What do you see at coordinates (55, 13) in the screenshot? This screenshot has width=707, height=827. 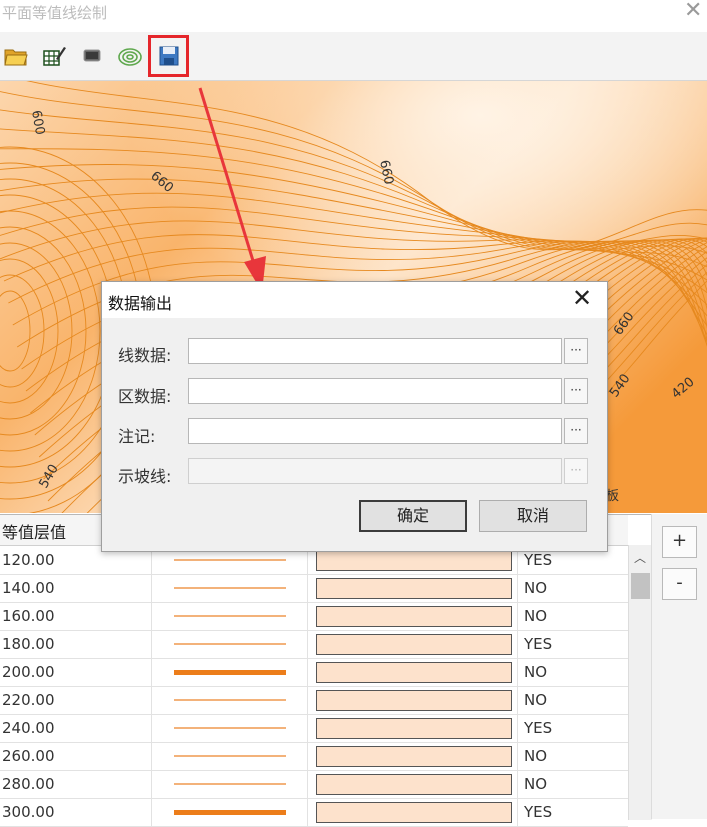 I see `window-title: 平面等值线绘制` at bounding box center [55, 13].